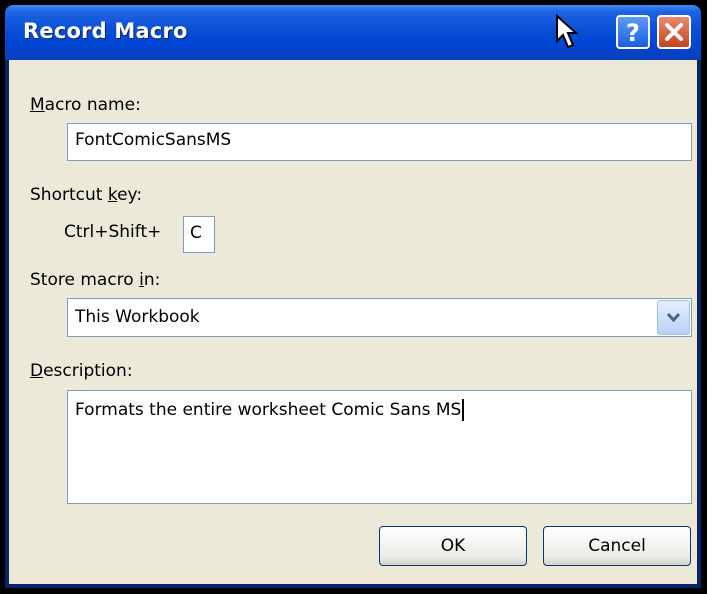  What do you see at coordinates (199, 234) in the screenshot?
I see `shortcut-key-input: C` at bounding box center [199, 234].